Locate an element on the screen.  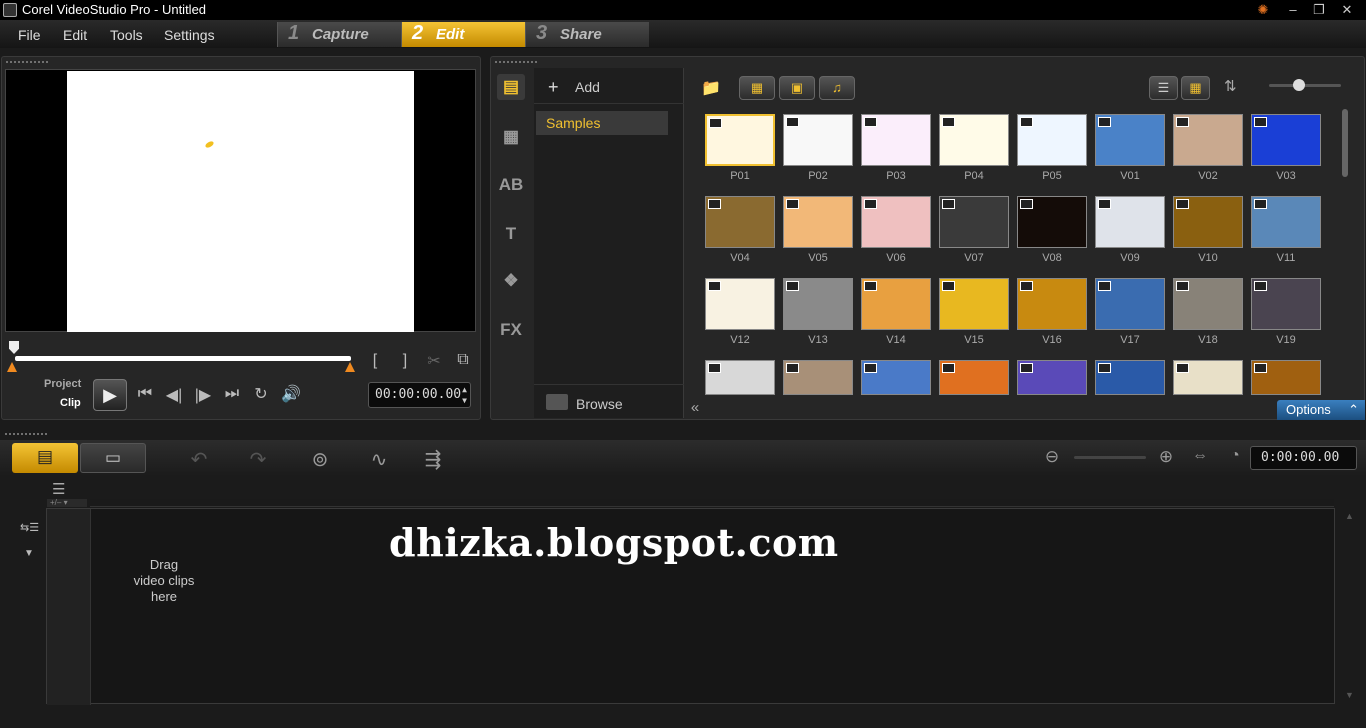
timeline-ruler-controls: +/– ▾ is located at coordinates (67, 503).